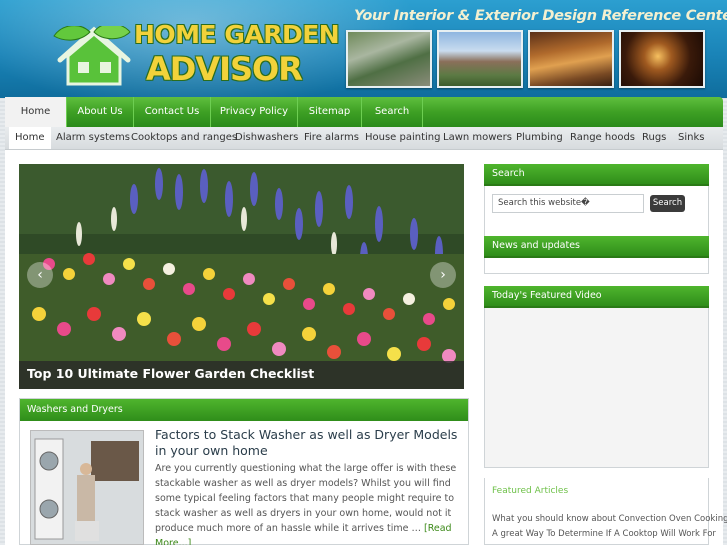  Describe the element at coordinates (100, 112) in the screenshot. I see `nav-about-us: About Us` at that location.